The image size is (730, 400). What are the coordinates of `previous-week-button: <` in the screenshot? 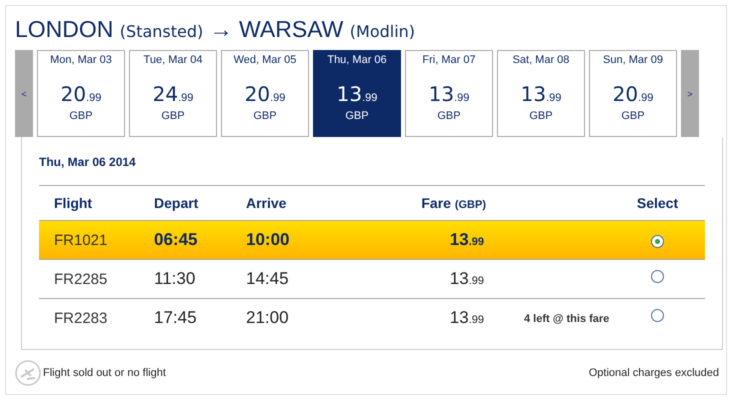 It's located at (24, 93).